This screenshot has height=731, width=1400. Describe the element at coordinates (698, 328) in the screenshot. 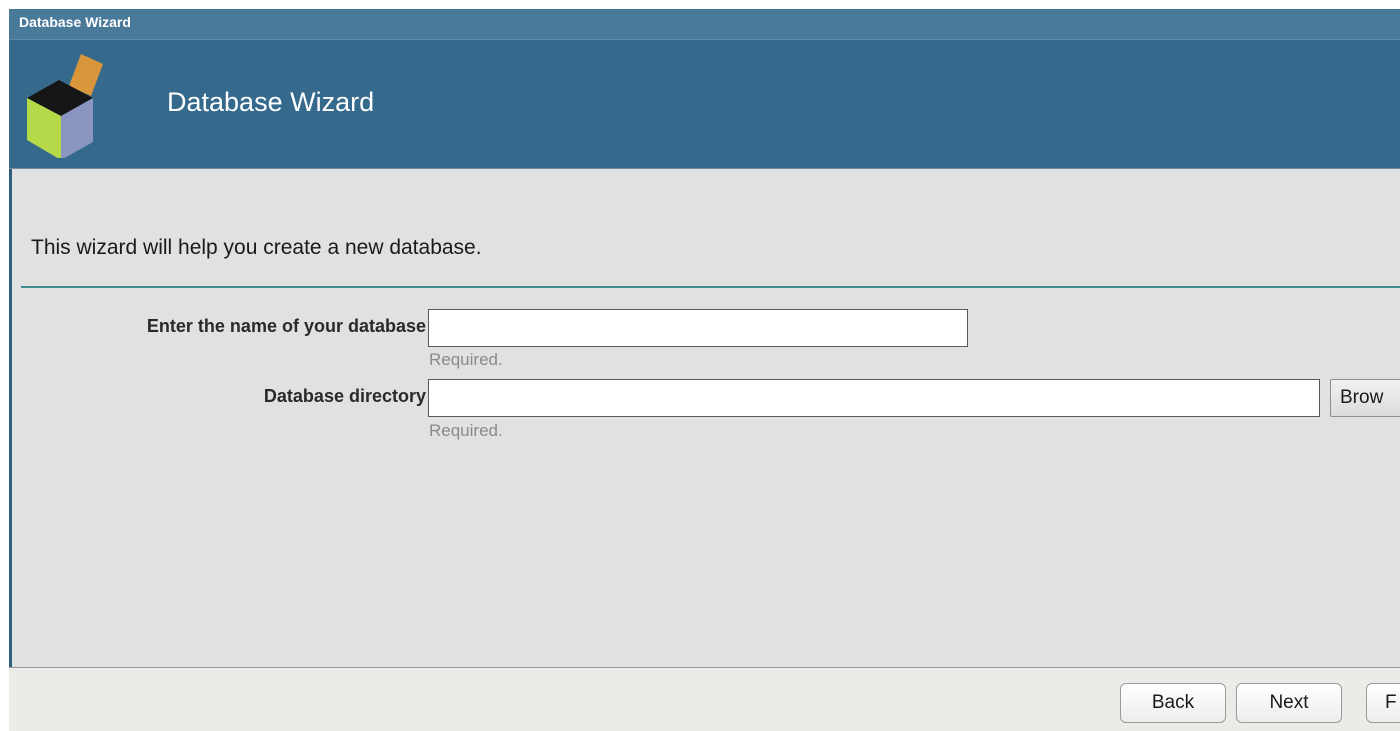

I see `database-name-input` at that location.